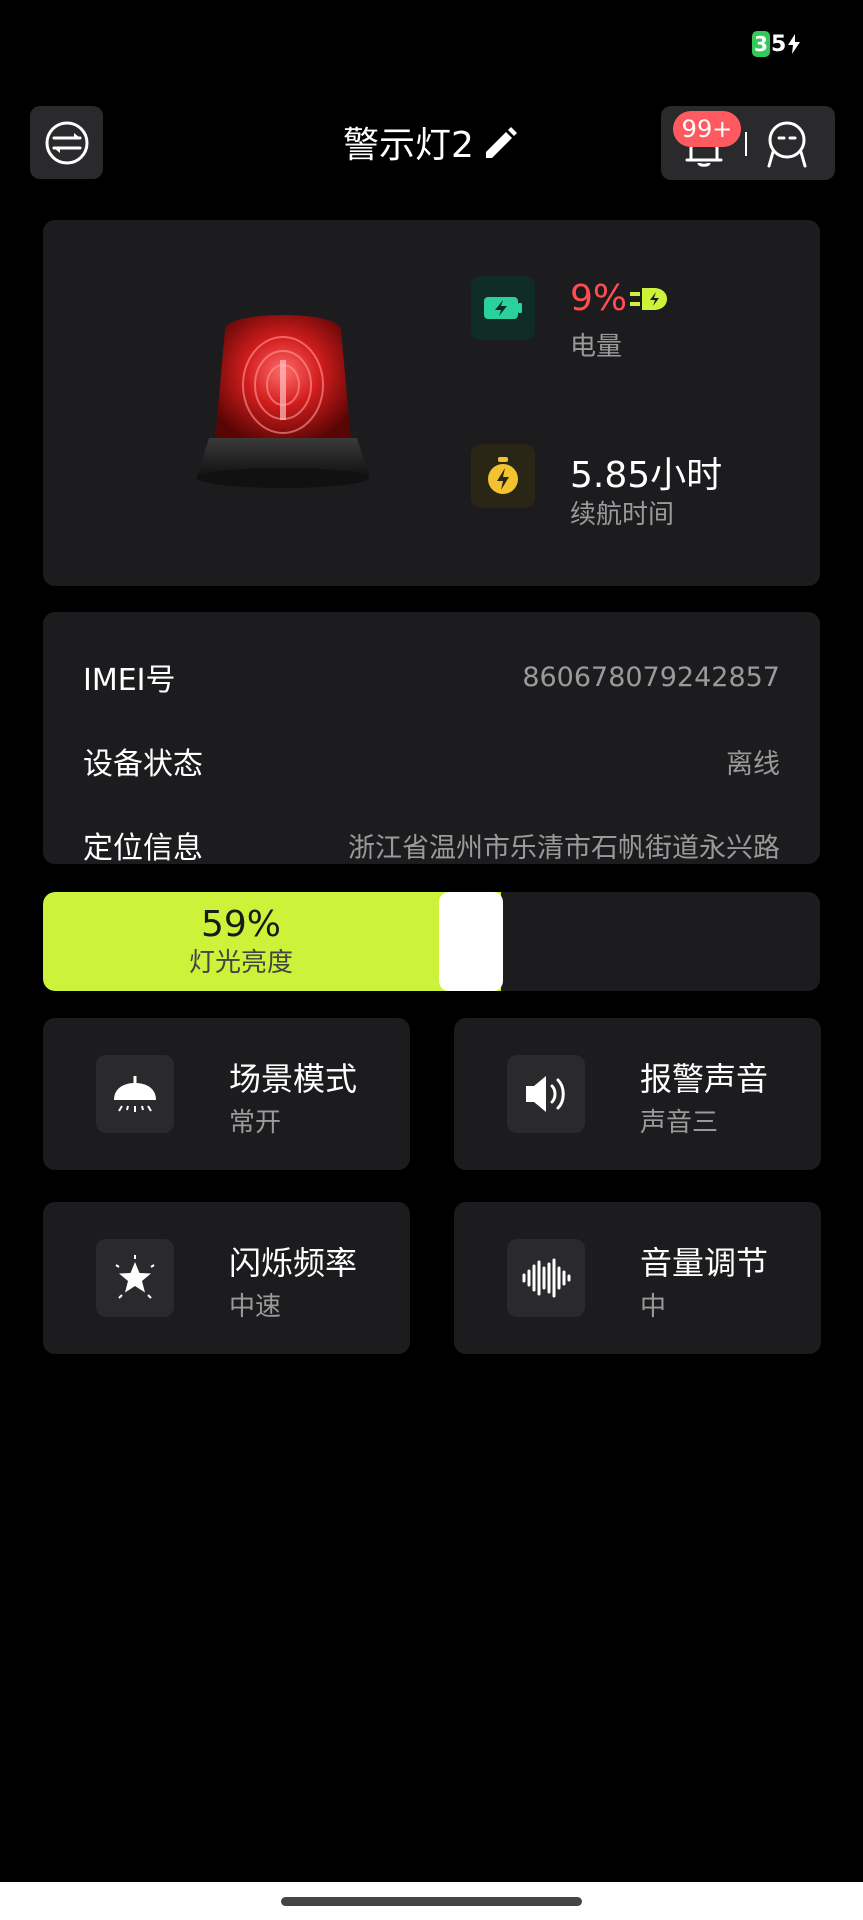 The height and width of the screenshot is (1920, 863). I want to click on status-battery: 3 5, so click(776, 44).